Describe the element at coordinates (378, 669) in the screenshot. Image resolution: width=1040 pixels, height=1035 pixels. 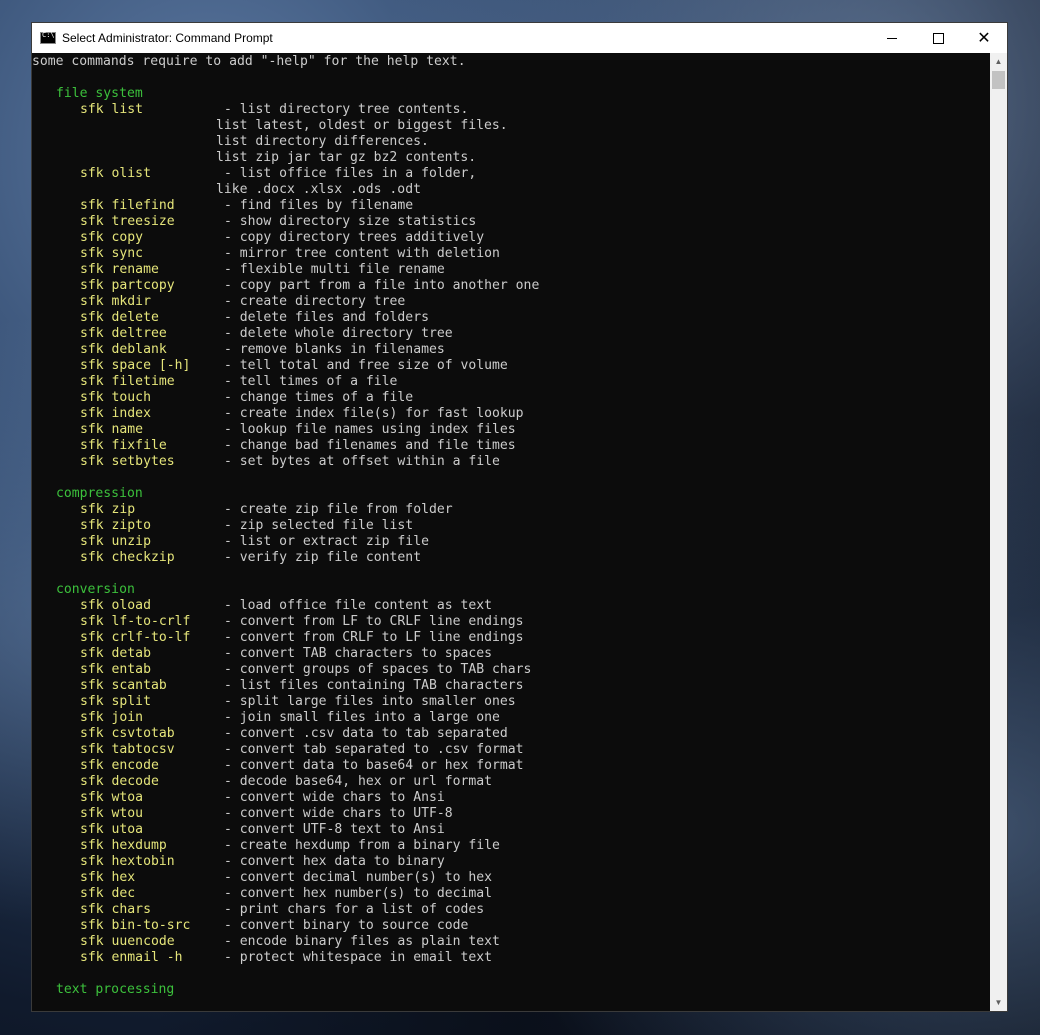
I see `command-description: - convert groups of spaces to TAB chars` at that location.